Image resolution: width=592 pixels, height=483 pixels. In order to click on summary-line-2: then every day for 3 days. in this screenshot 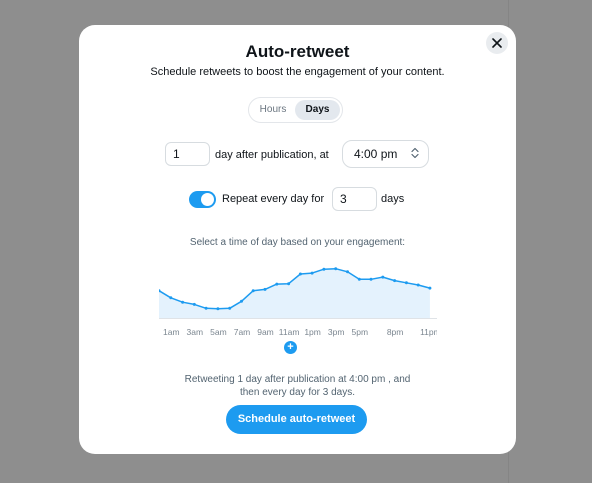, I will do `click(297, 392)`.